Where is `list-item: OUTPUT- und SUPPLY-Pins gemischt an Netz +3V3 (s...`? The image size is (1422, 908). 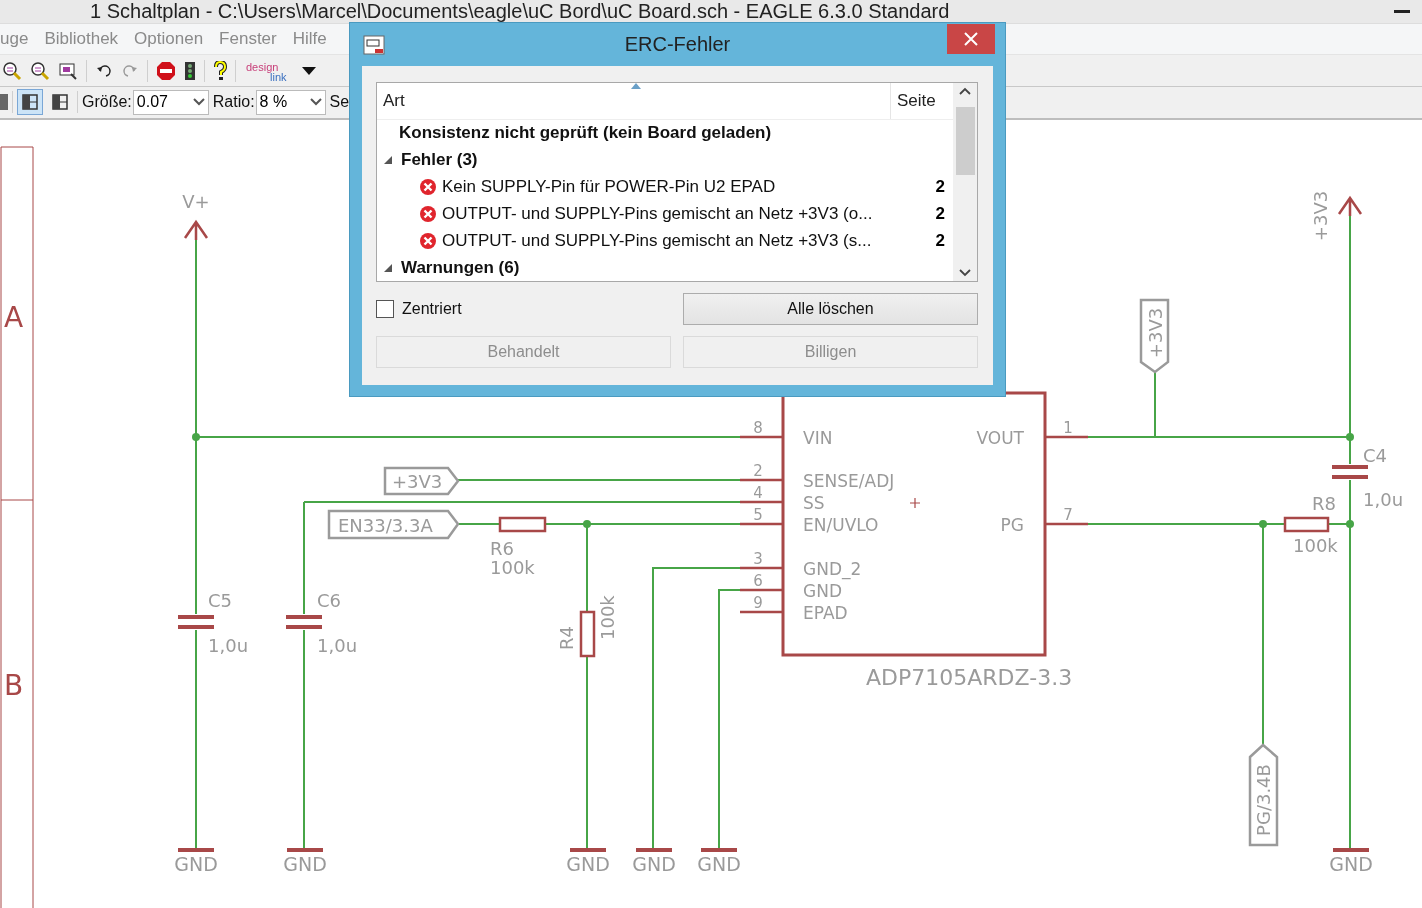
list-item: OUTPUT- und SUPPLY-Pins gemischt an Netz +3V3 (s... is located at coordinates (683, 240).